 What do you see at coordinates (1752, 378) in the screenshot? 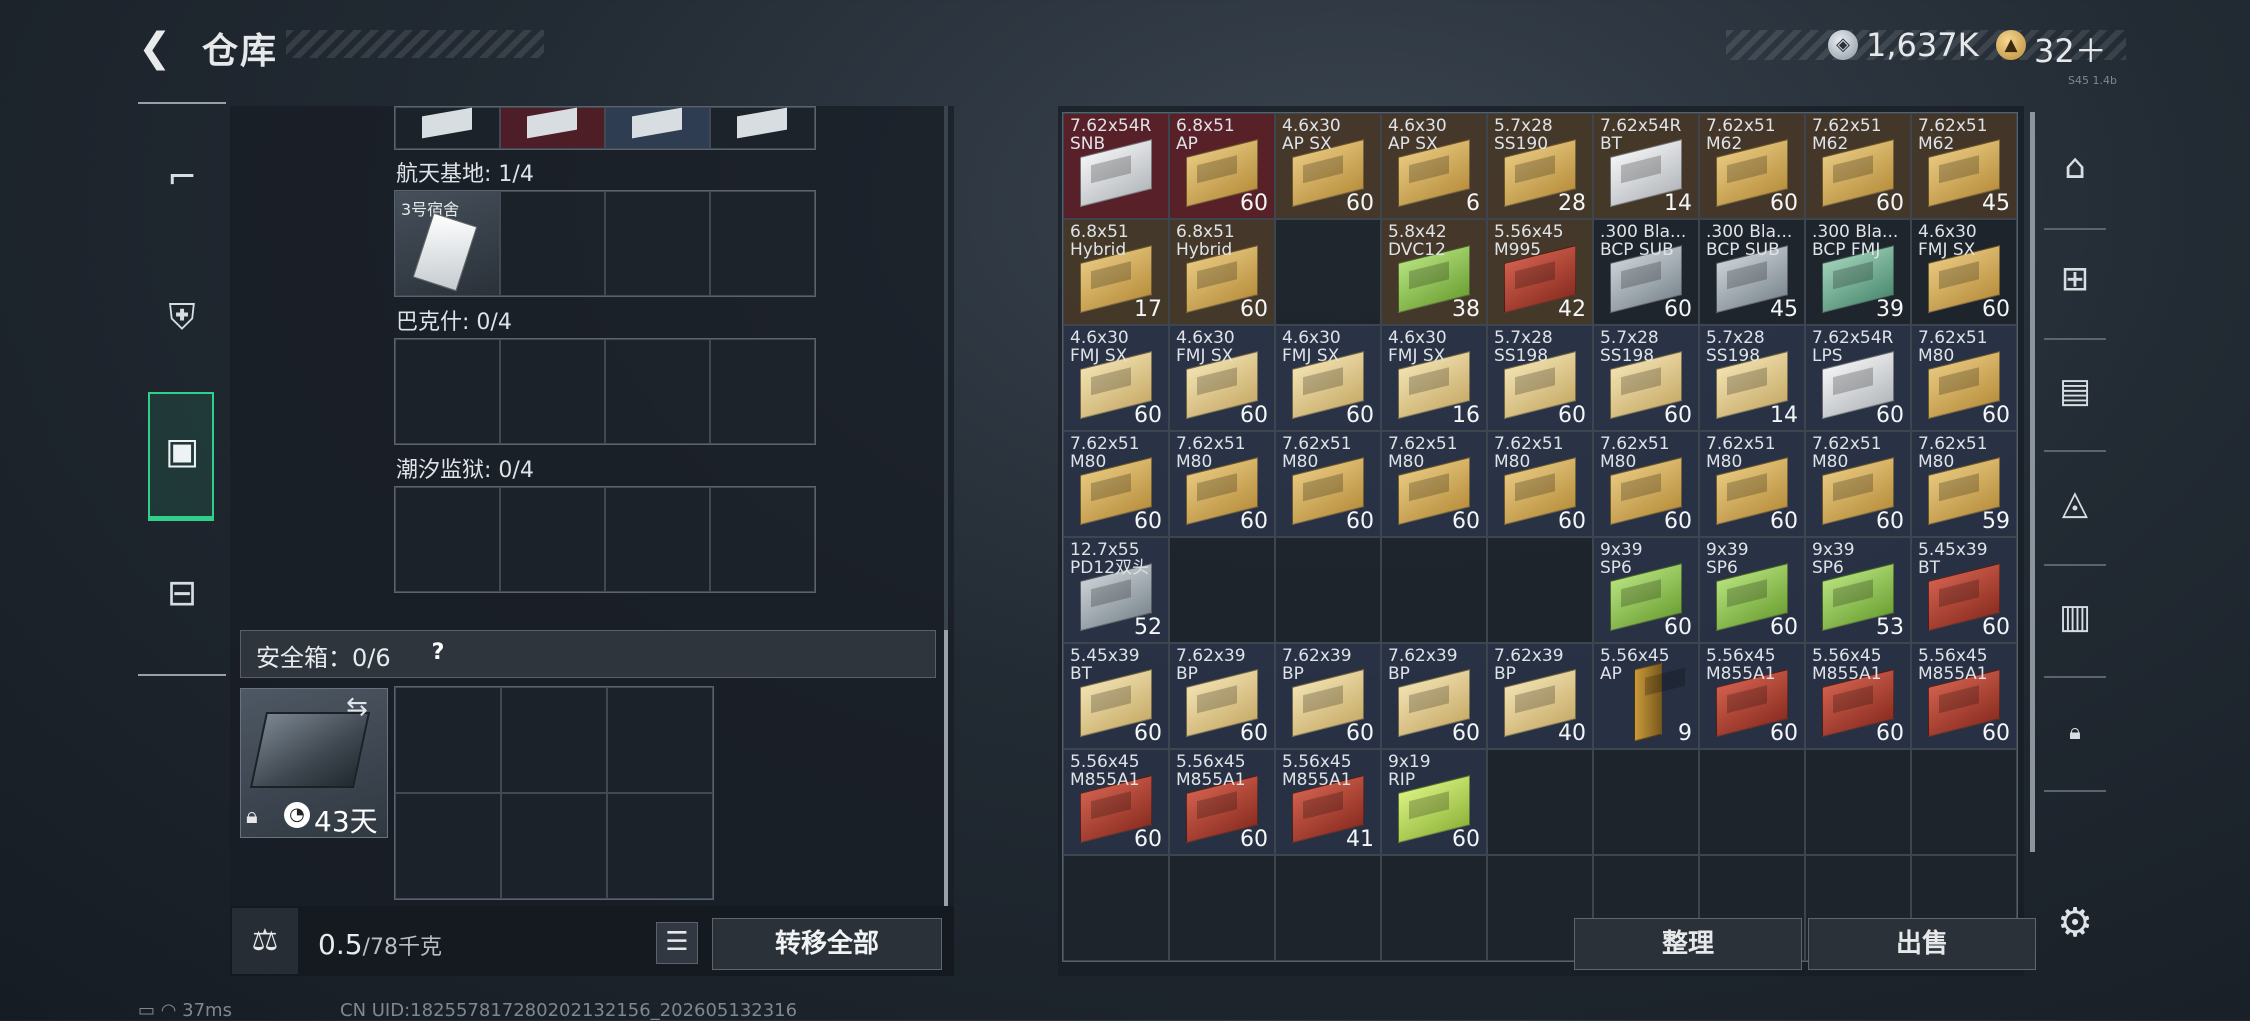
I see `ammo-slot: 5.7x28 SS198 14` at bounding box center [1752, 378].